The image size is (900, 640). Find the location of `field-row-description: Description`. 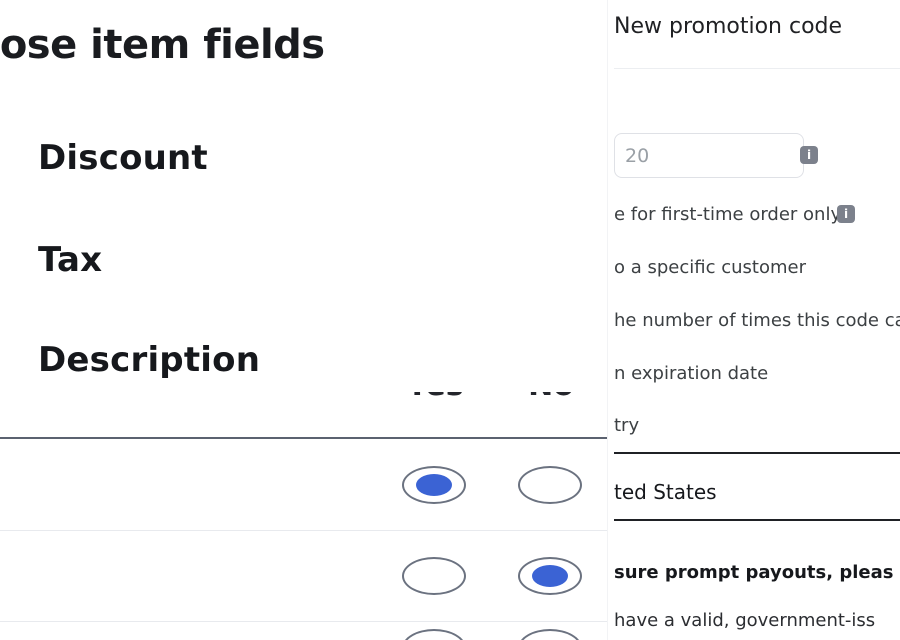

field-row-description: Description is located at coordinates (149, 360).